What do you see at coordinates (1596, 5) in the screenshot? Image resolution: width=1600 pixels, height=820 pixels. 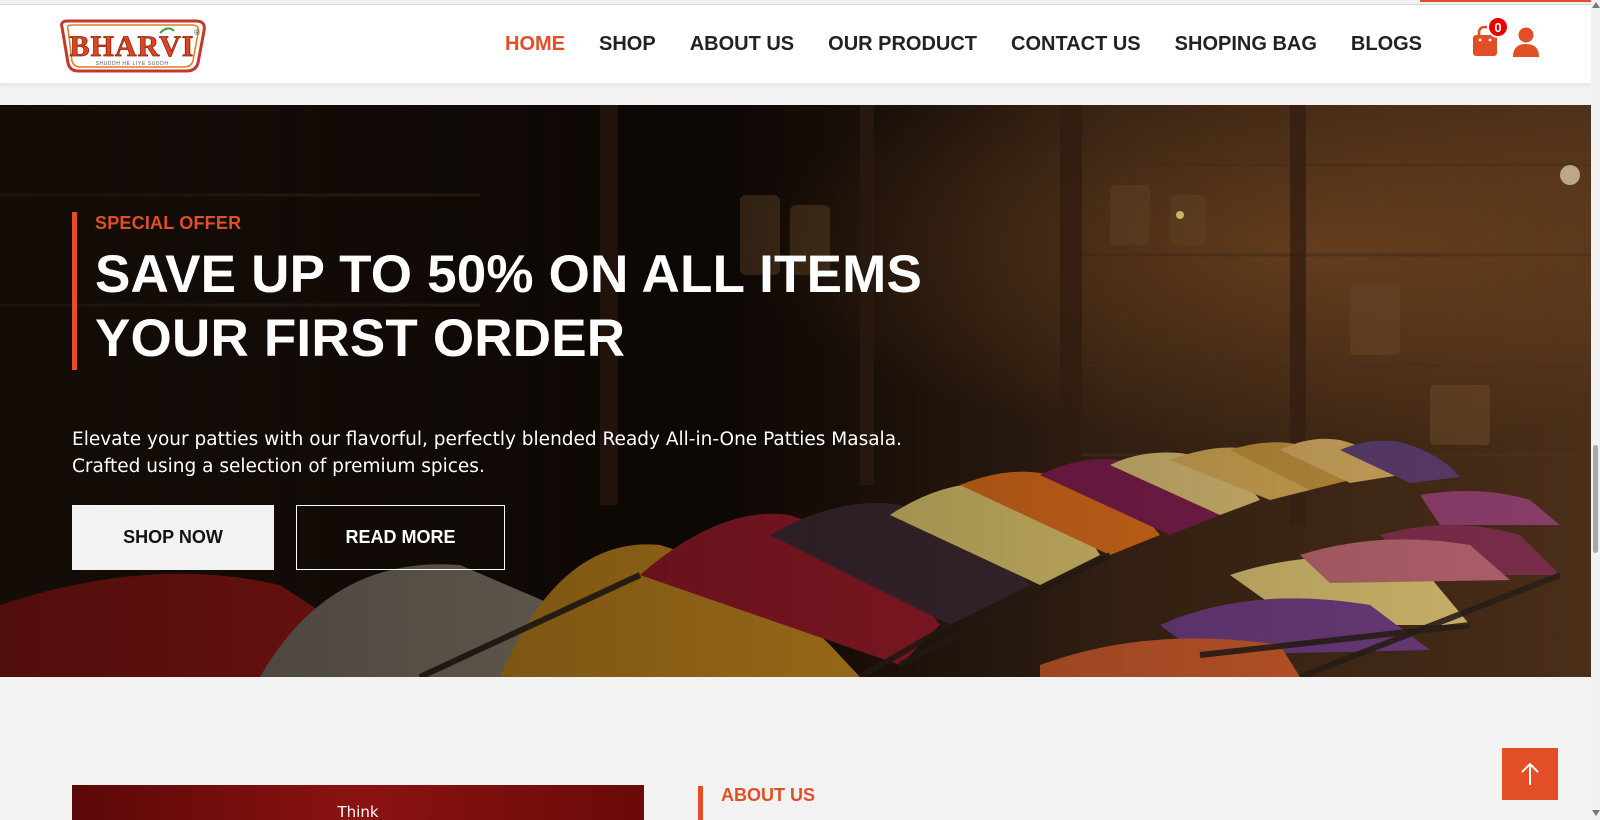 I see `scroll-up-arrow-icon` at bounding box center [1596, 5].